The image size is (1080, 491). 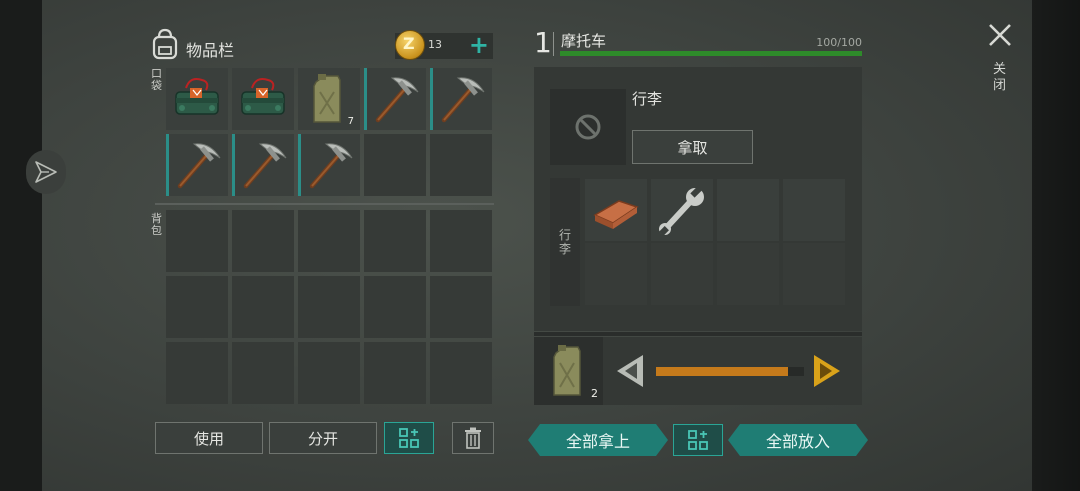 What do you see at coordinates (698, 334) in the screenshot?
I see `panel-edge` at bounding box center [698, 334].